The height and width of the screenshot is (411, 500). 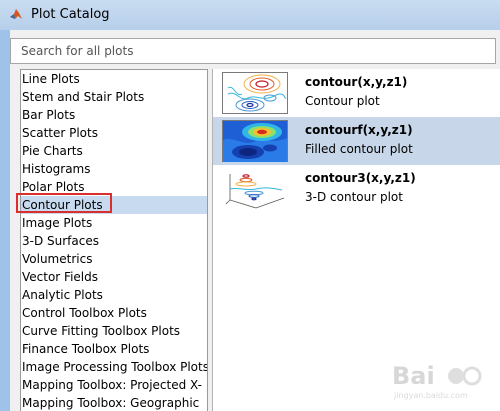 I want to click on watermark-logo: Bai jingyan.baidu.com, so click(x=437, y=381).